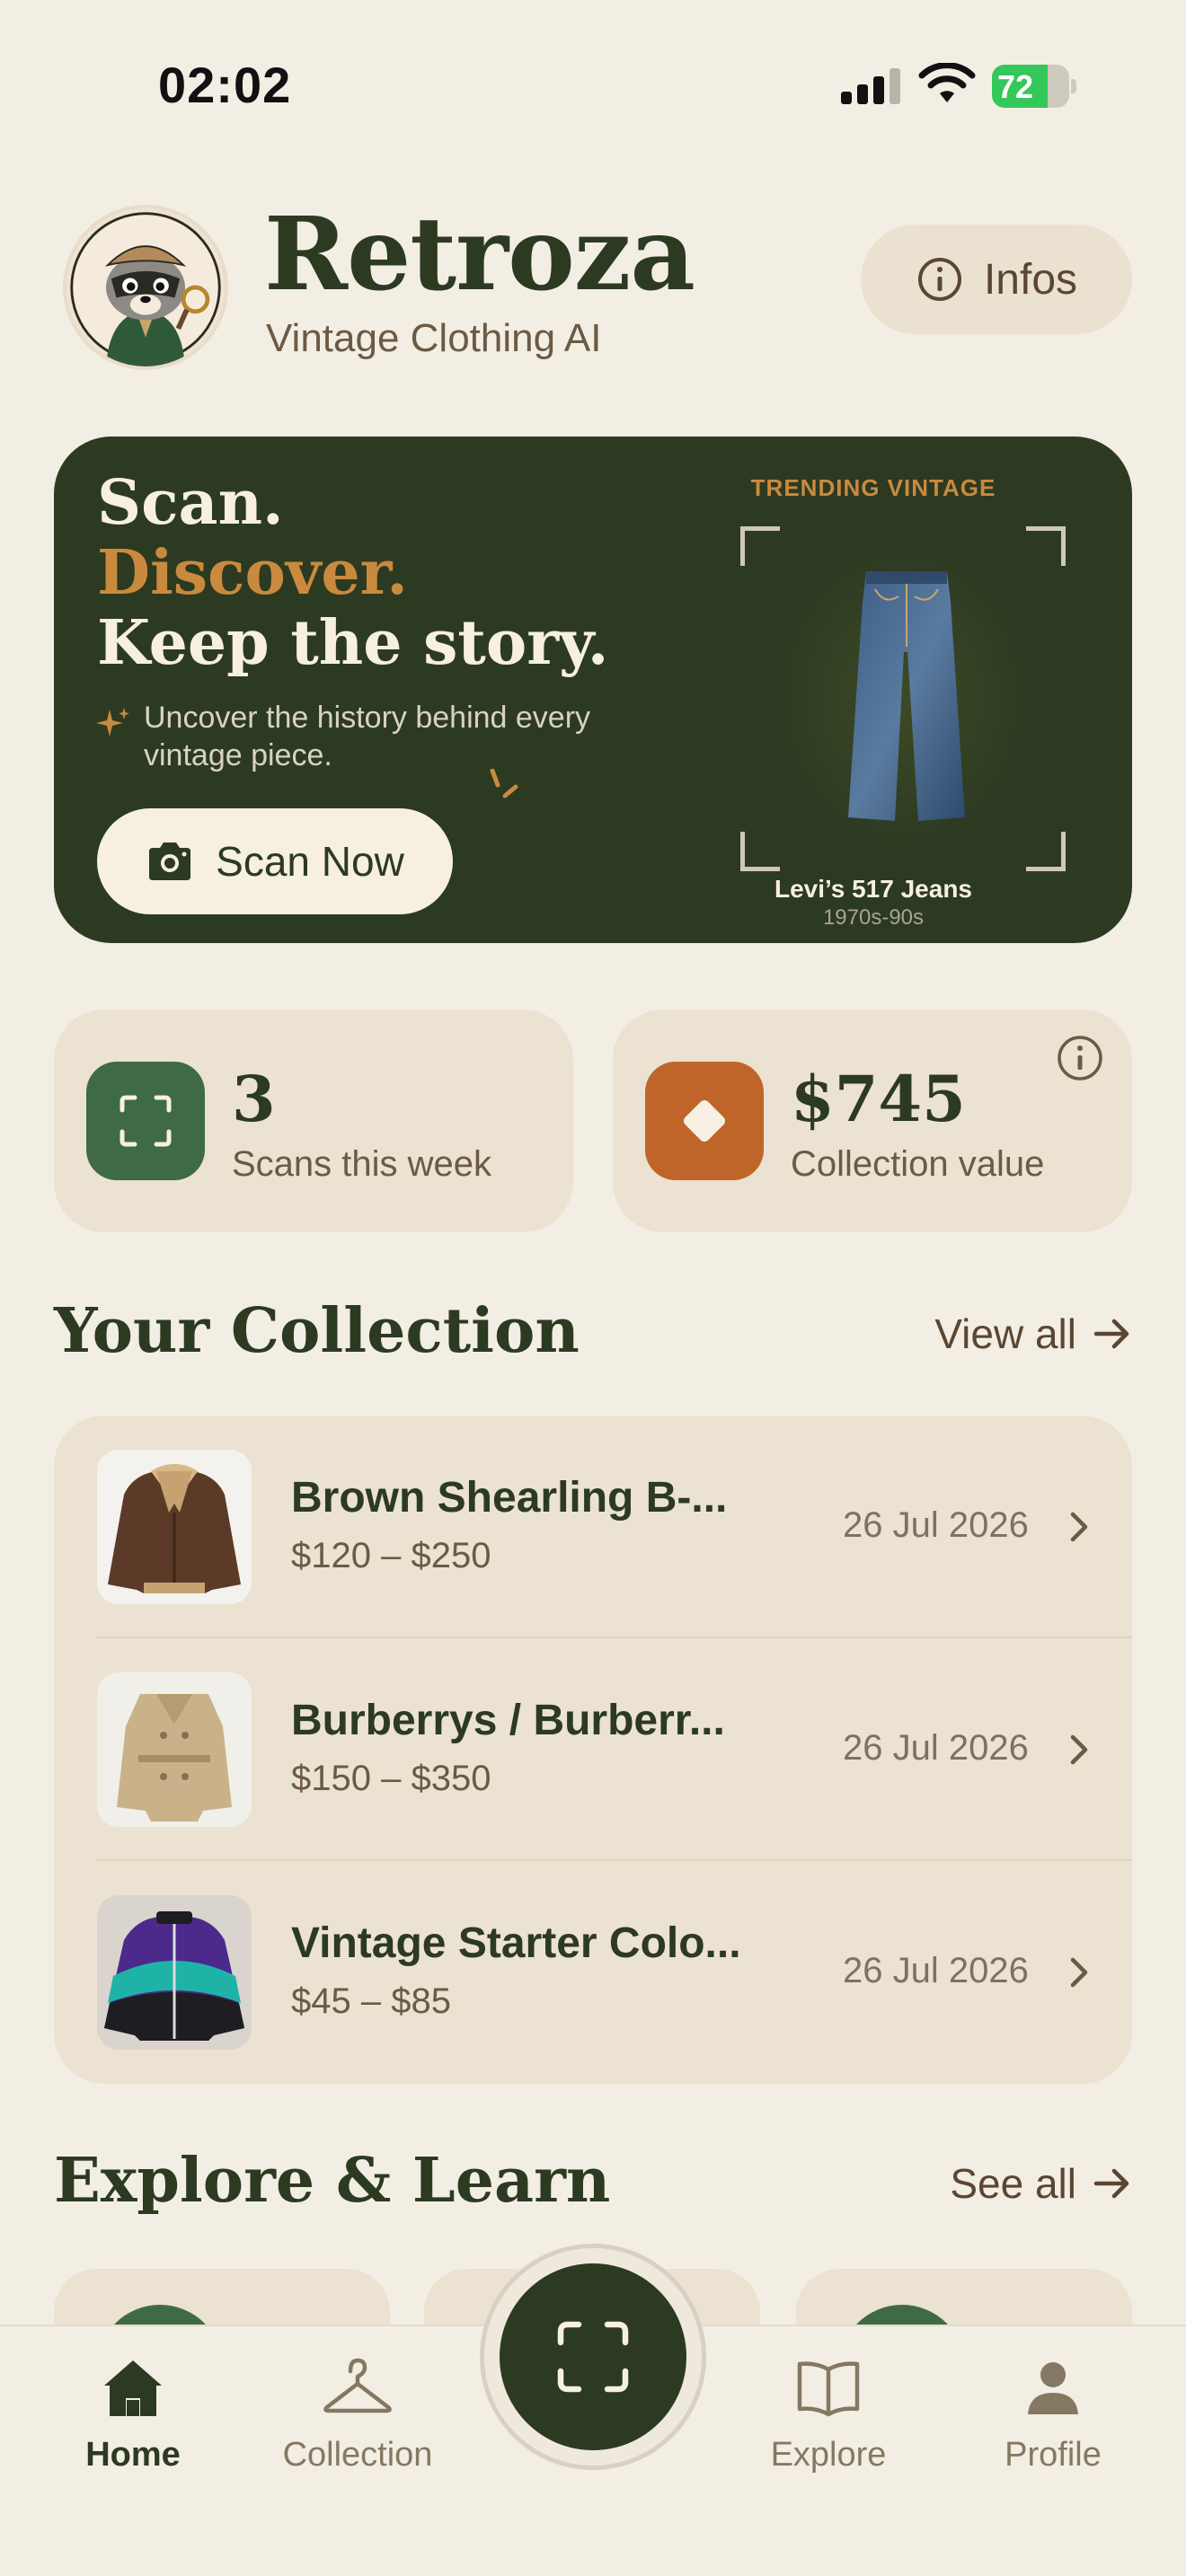 The image size is (1186, 2576). What do you see at coordinates (190, 503) in the screenshot?
I see `hero-headline-1: Scan.` at bounding box center [190, 503].